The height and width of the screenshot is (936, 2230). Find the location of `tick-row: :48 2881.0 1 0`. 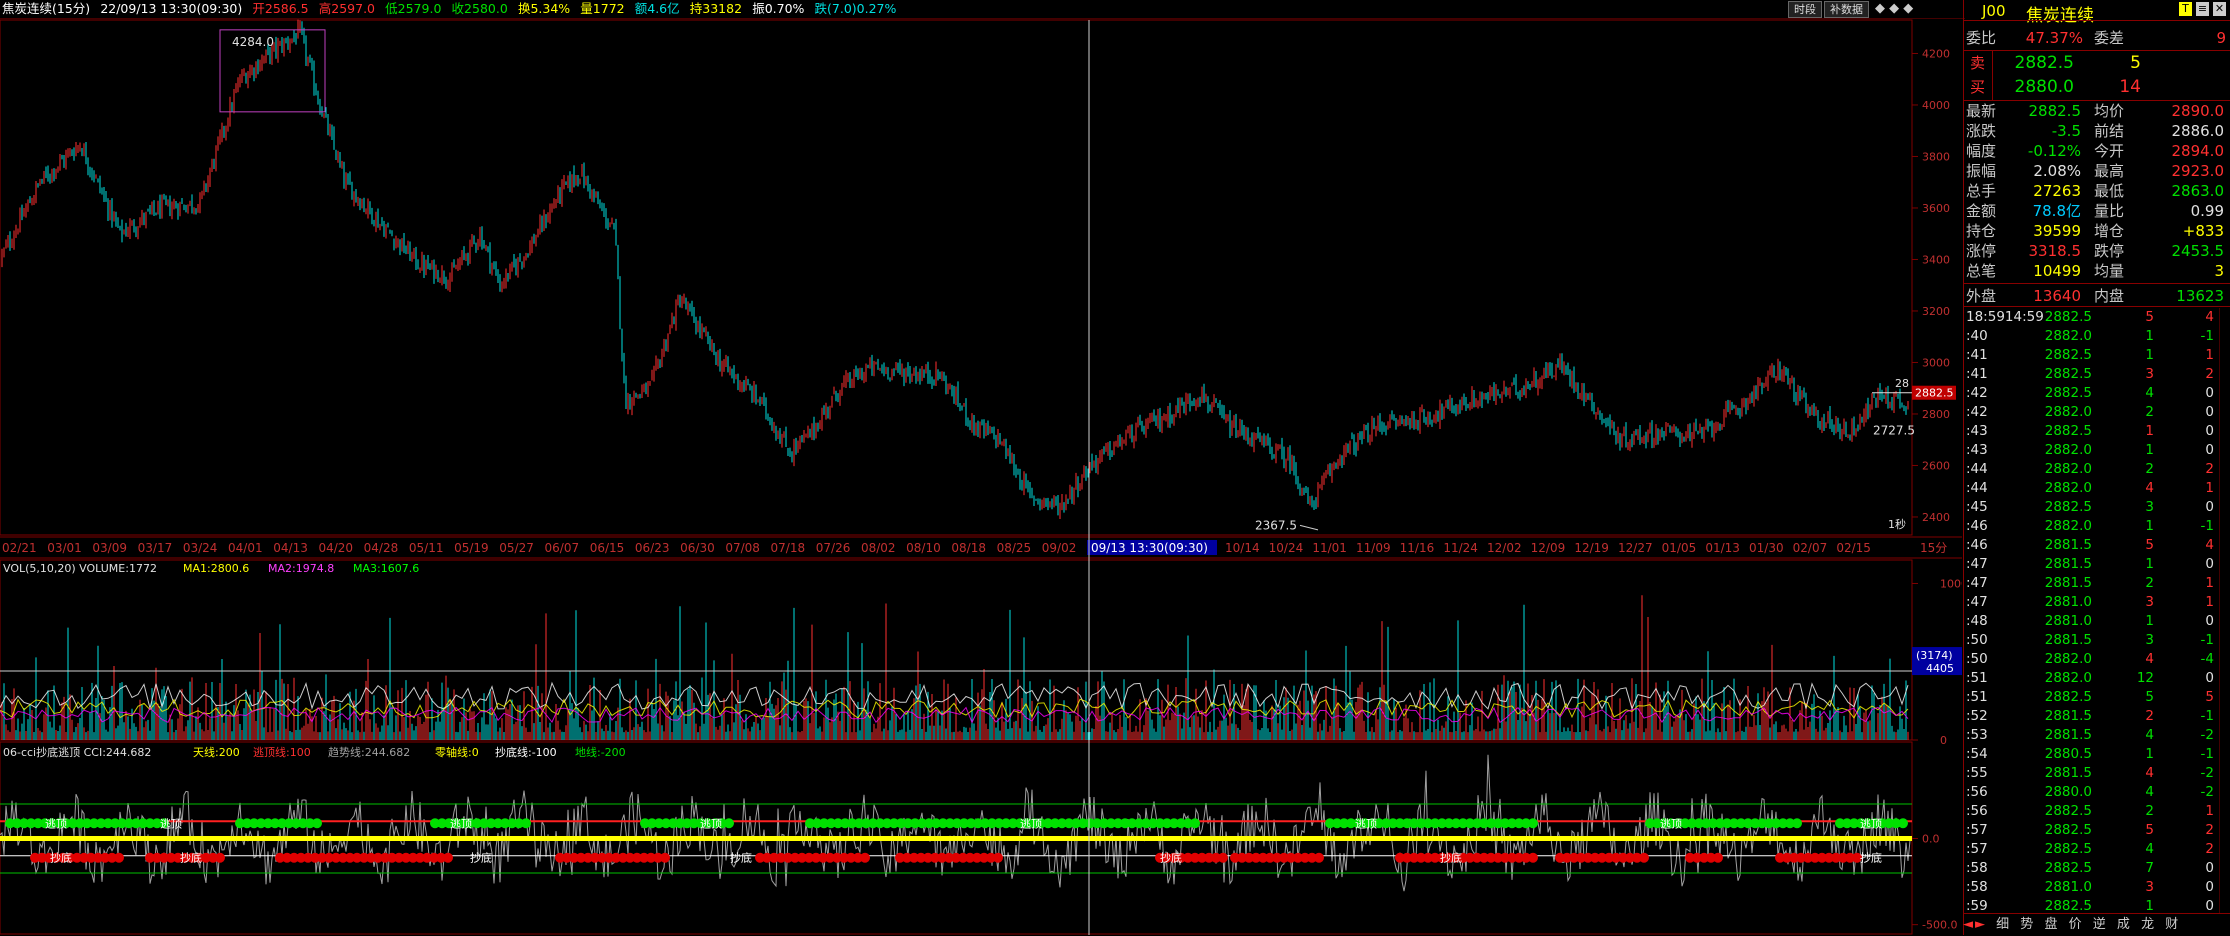

tick-row: :48 2881.0 1 0 is located at coordinates (2096, 621).